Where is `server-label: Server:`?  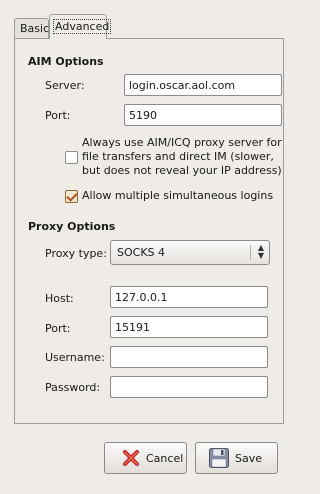
server-label: Server: is located at coordinates (65, 85).